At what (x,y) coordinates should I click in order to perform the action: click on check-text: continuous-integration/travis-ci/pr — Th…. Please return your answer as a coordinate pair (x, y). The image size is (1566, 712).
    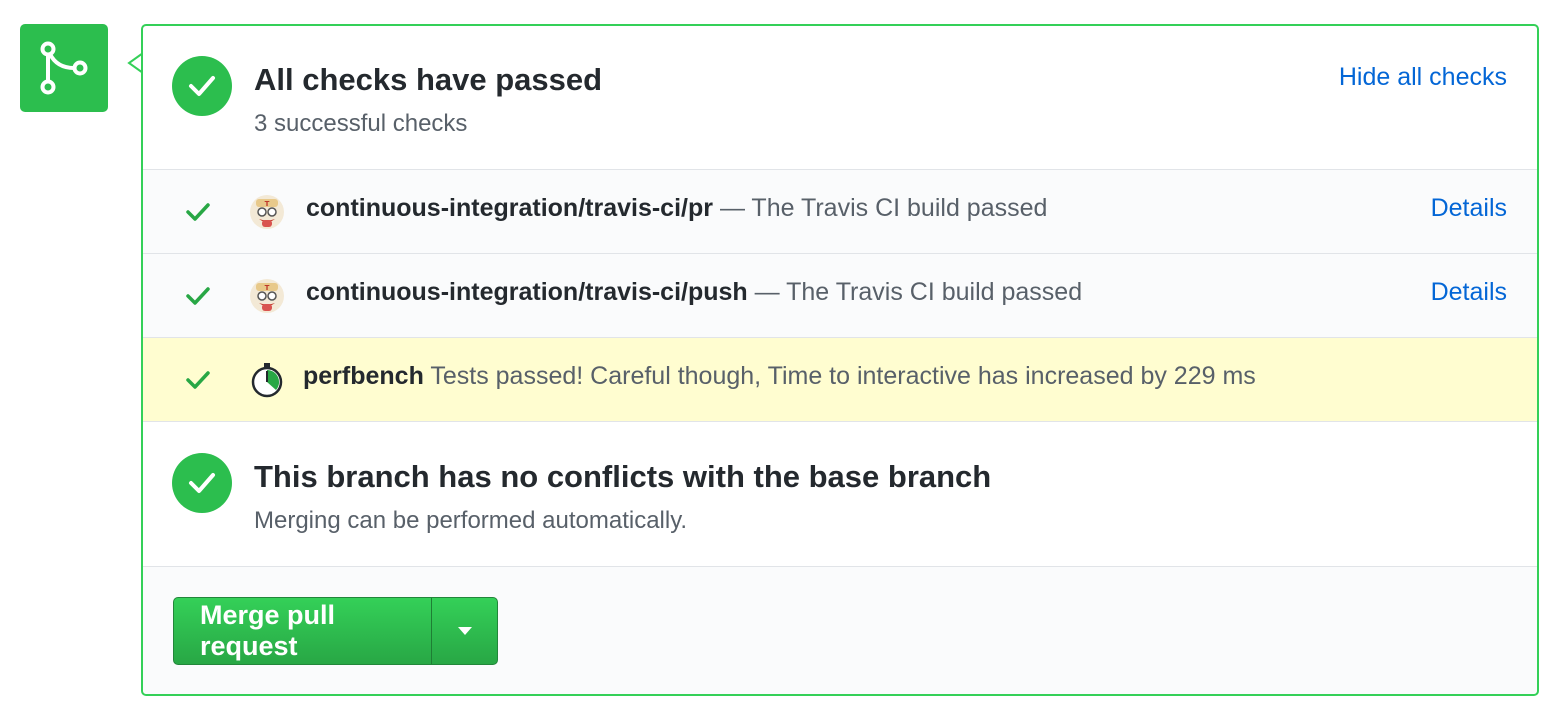
    Looking at the image, I should click on (676, 208).